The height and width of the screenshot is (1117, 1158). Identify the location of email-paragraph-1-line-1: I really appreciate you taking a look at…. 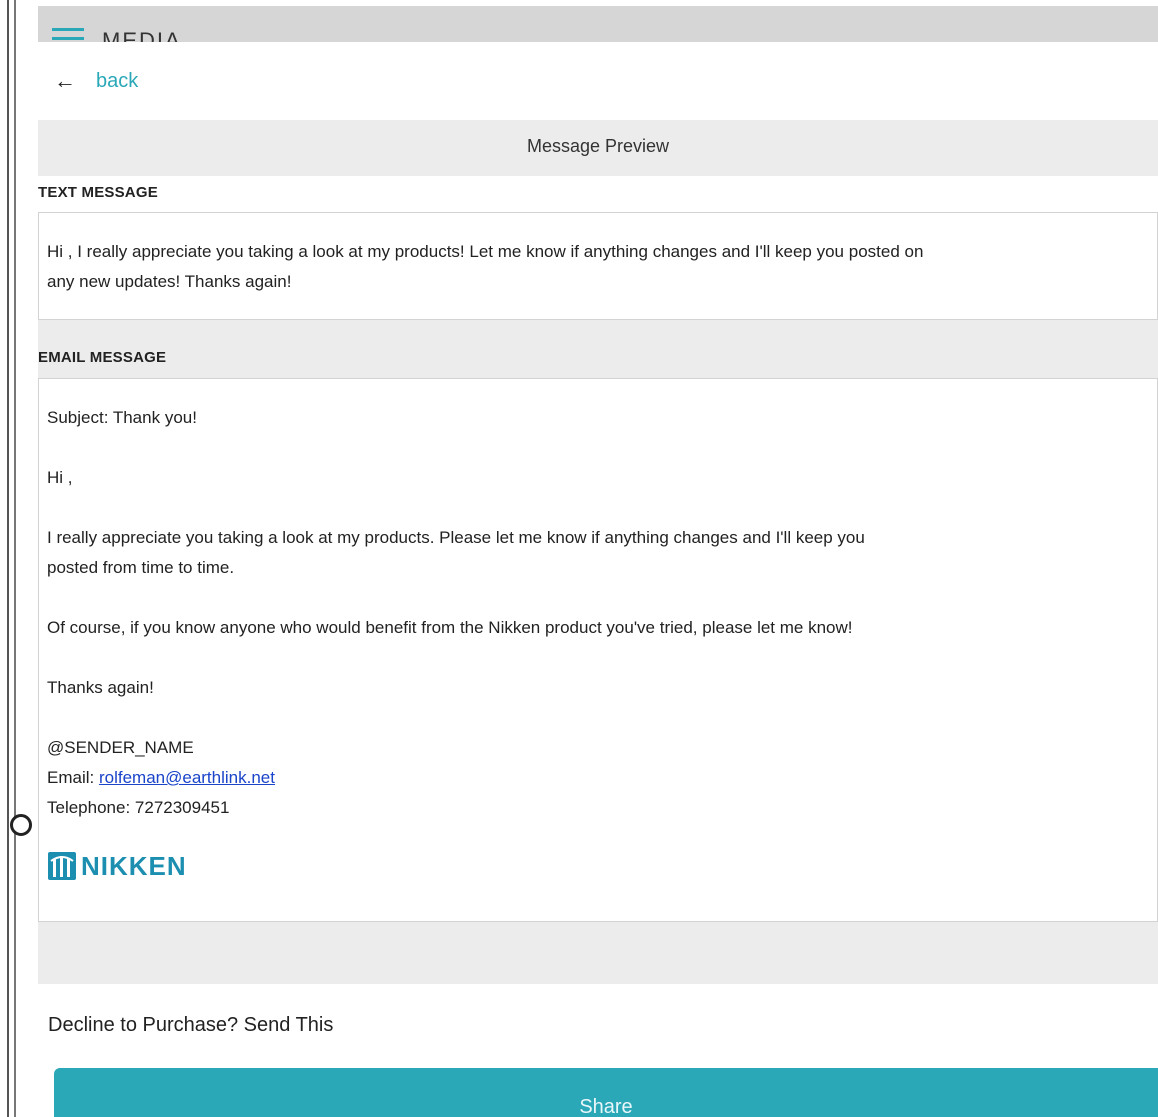
(456, 537).